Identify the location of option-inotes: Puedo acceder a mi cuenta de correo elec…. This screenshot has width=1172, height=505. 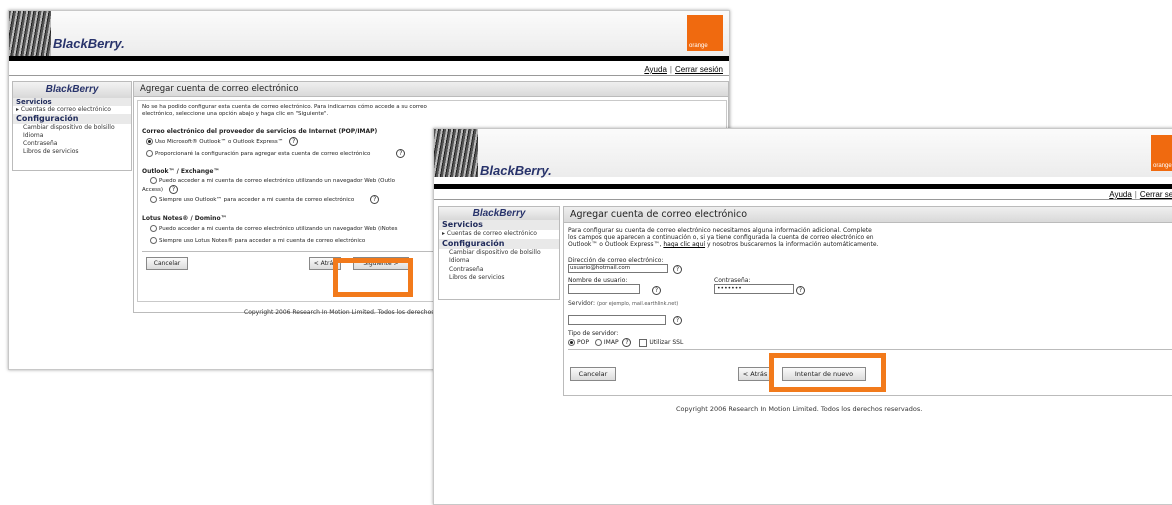
(274, 228).